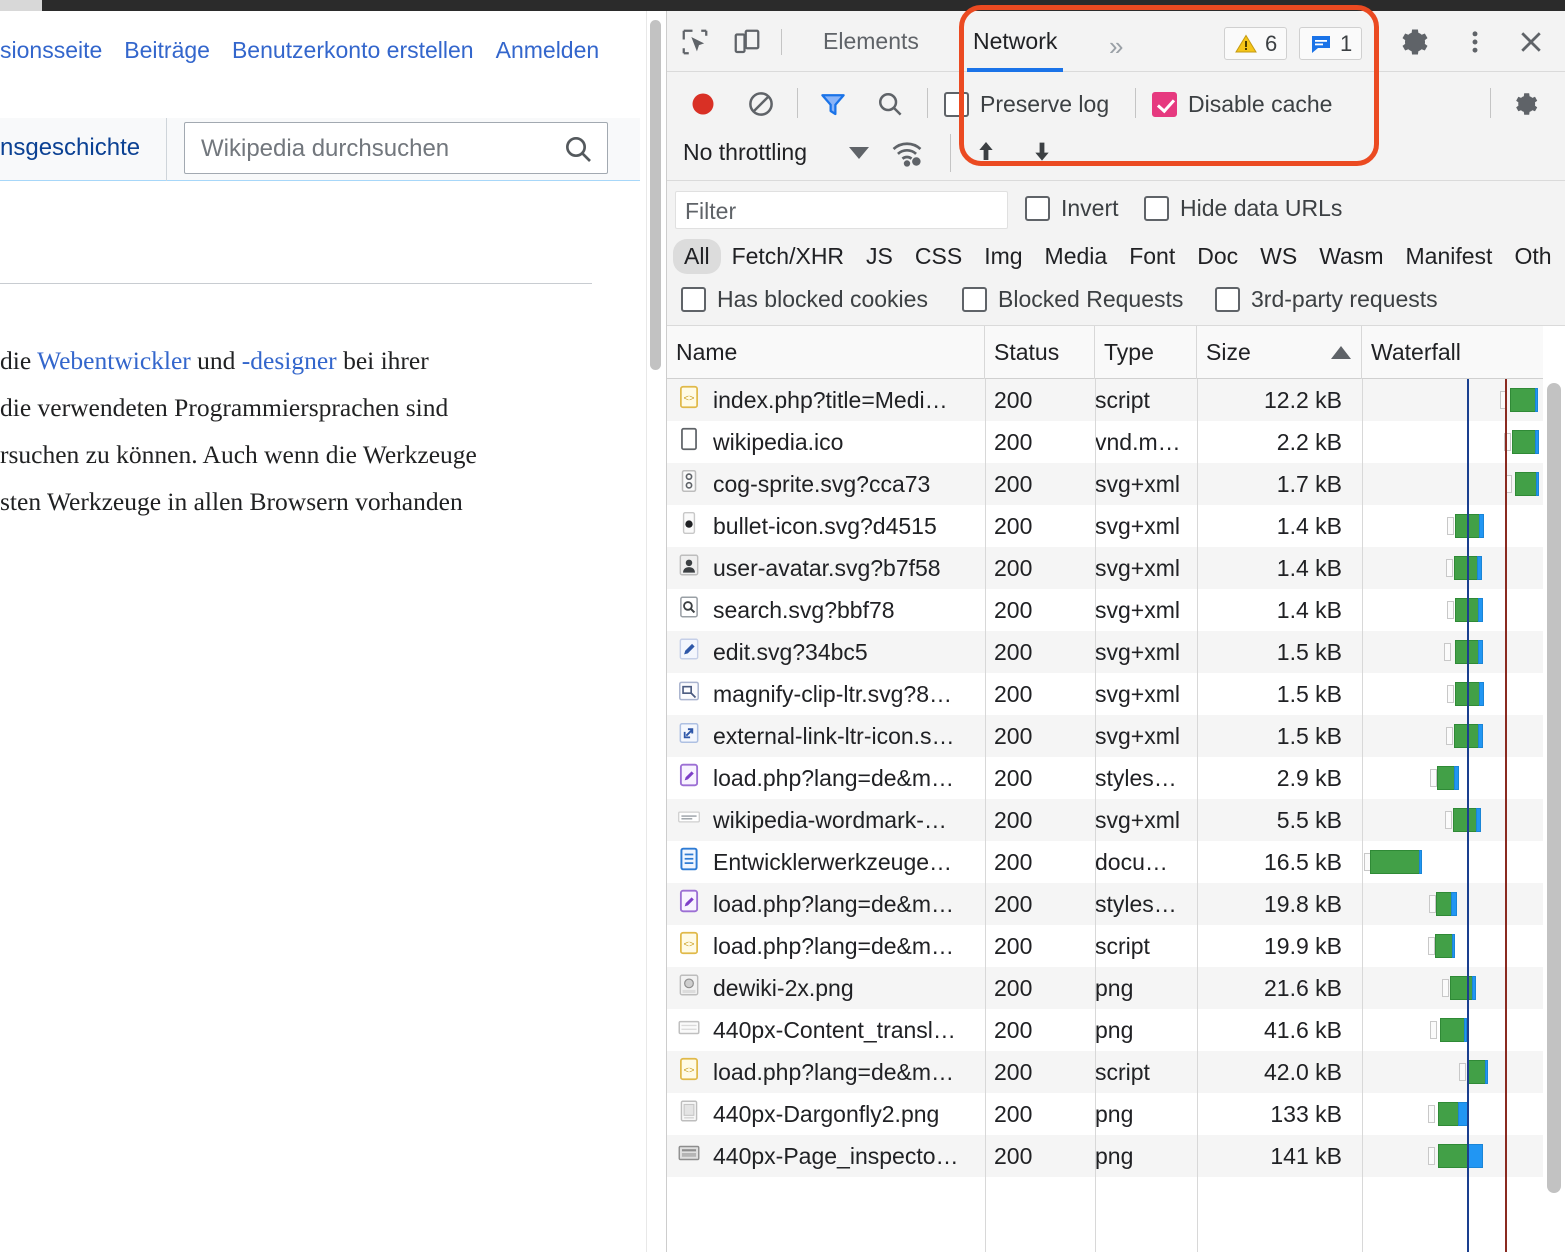  I want to click on preserve-log-checkbox: Preserve log, so click(1026, 104).